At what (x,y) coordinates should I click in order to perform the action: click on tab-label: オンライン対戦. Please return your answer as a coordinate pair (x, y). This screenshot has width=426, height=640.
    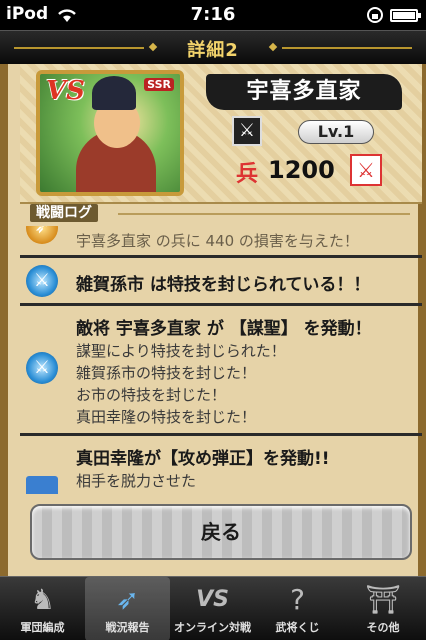
    Looking at the image, I should click on (212, 627).